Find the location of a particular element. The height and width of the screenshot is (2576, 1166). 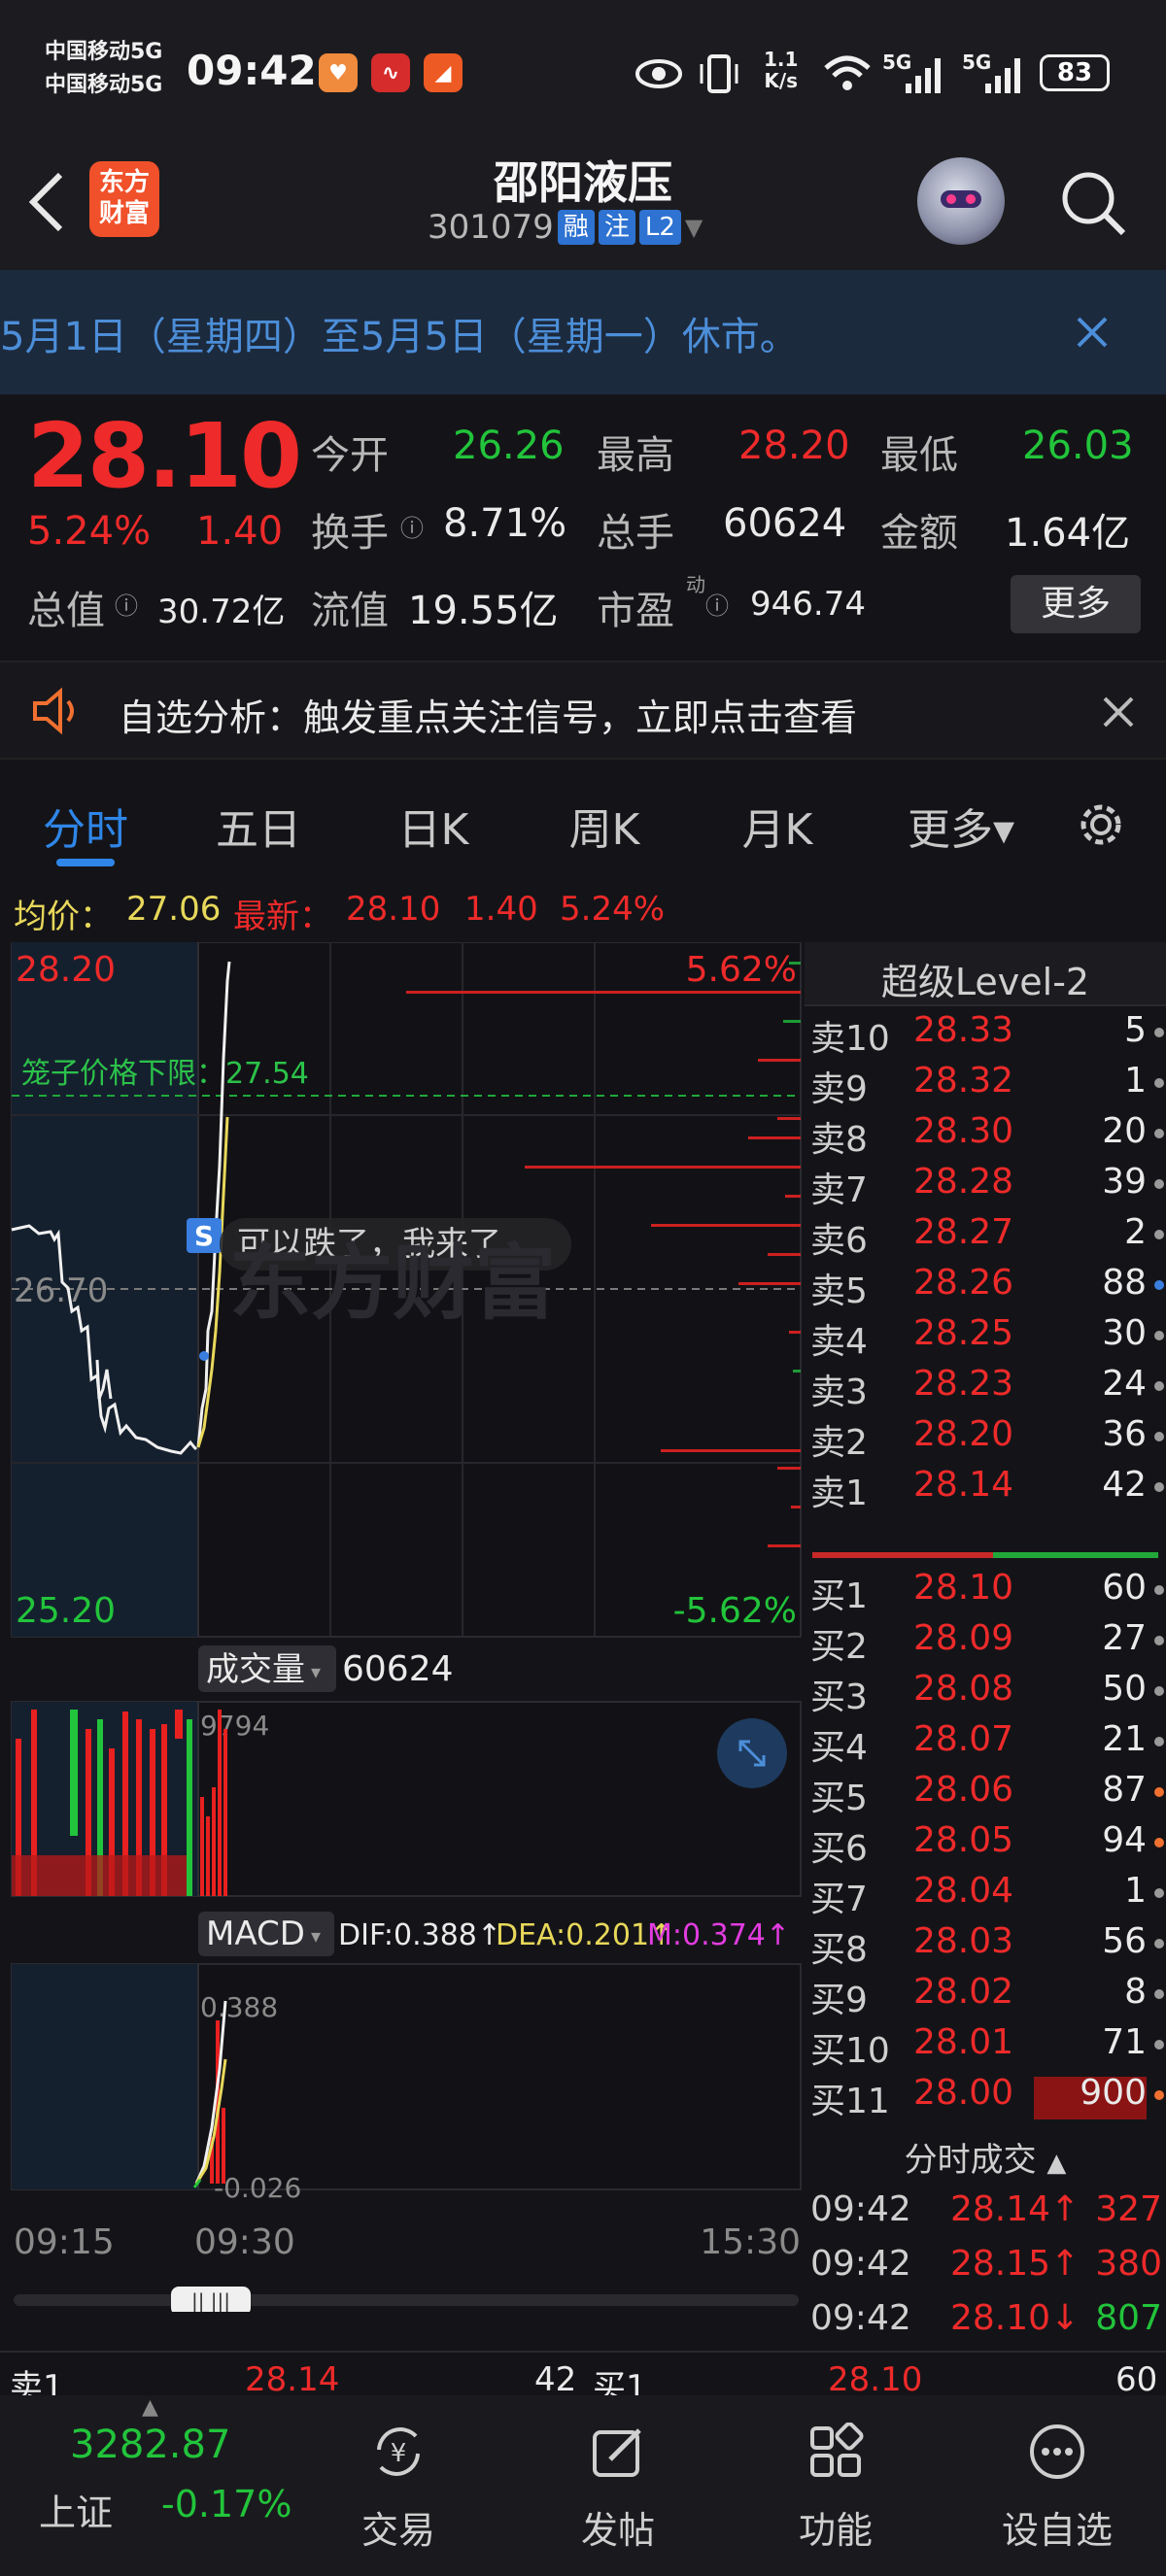

net-speed-unit: K/s is located at coordinates (781, 80).